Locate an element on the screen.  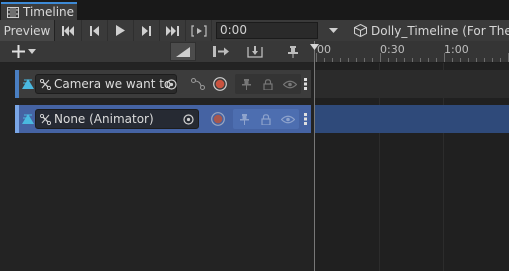
track-binding-field: Camera we want to is located at coordinates (106, 84).